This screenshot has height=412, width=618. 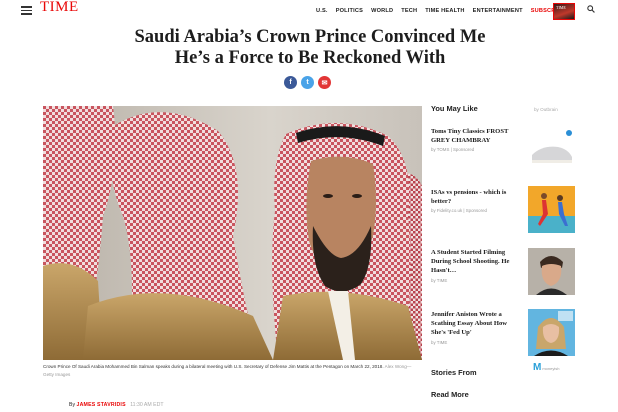 I want to click on promo-title: ISAs vs pensions - which is better?, so click(x=475, y=197).